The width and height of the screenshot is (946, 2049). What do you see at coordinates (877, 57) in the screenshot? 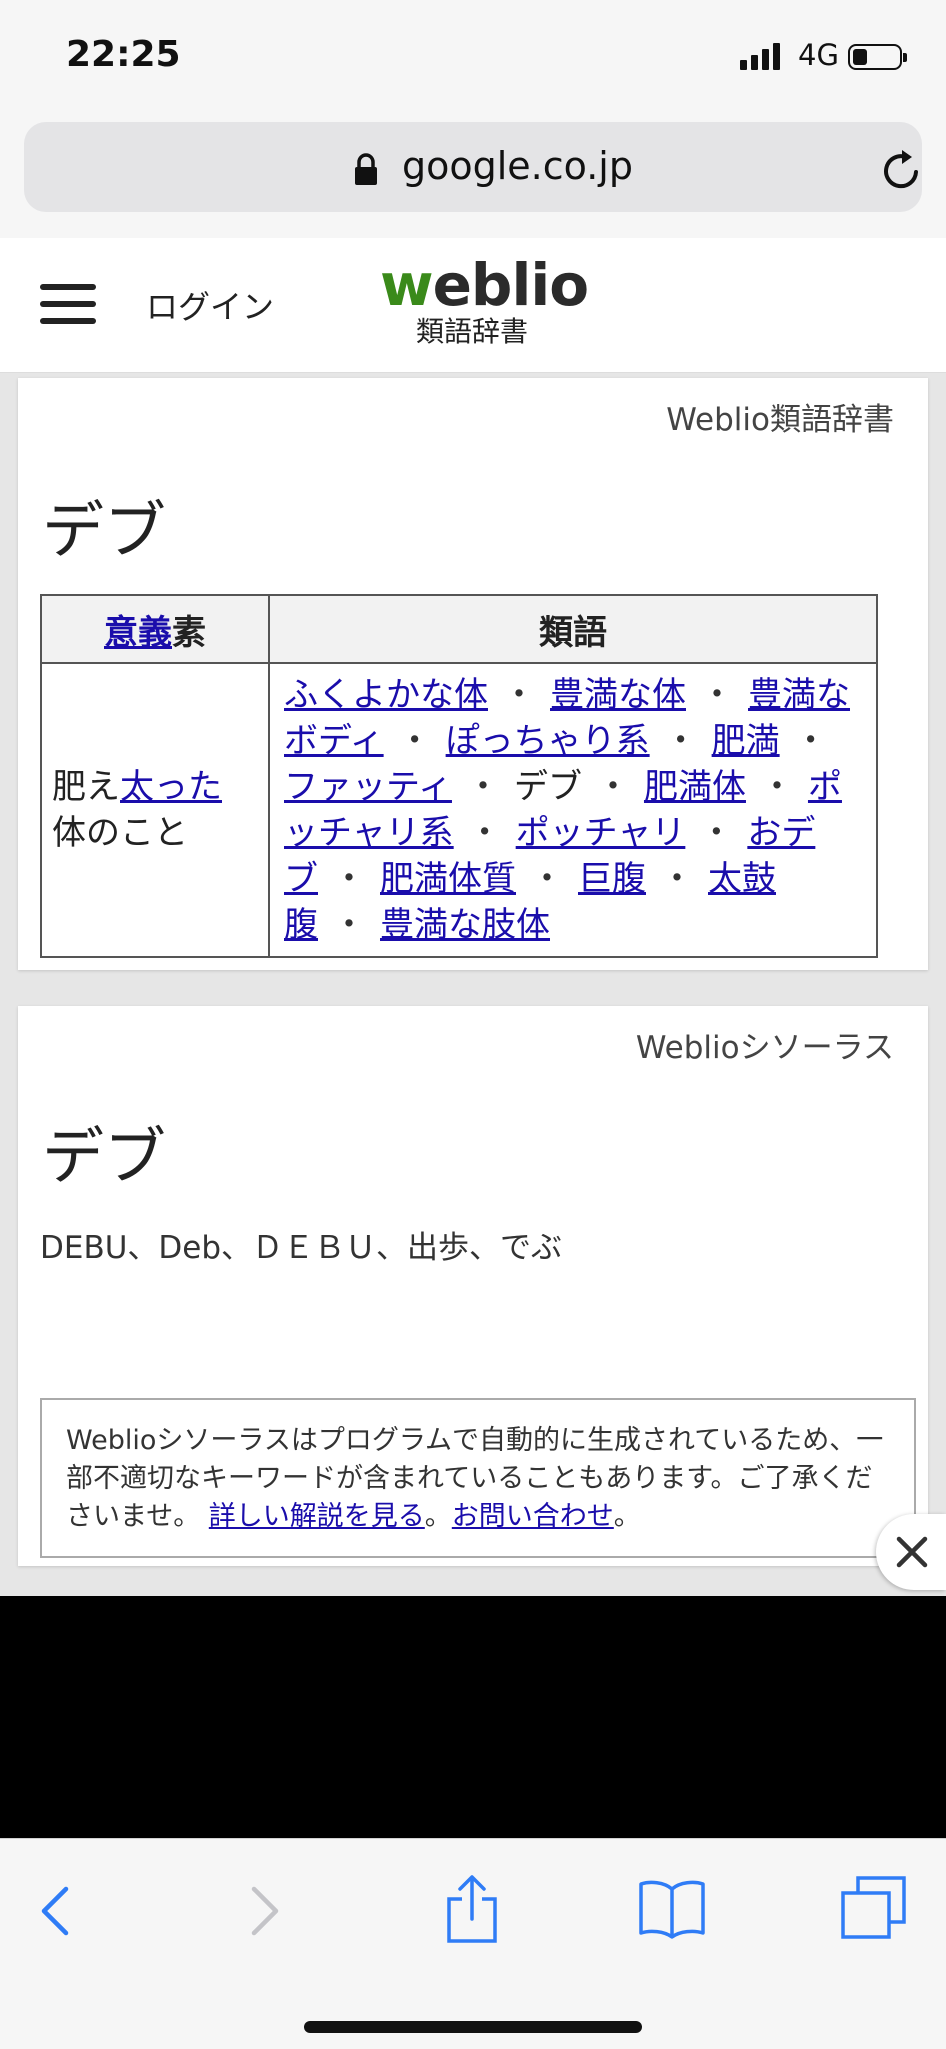
I see `battery-icon` at bounding box center [877, 57].